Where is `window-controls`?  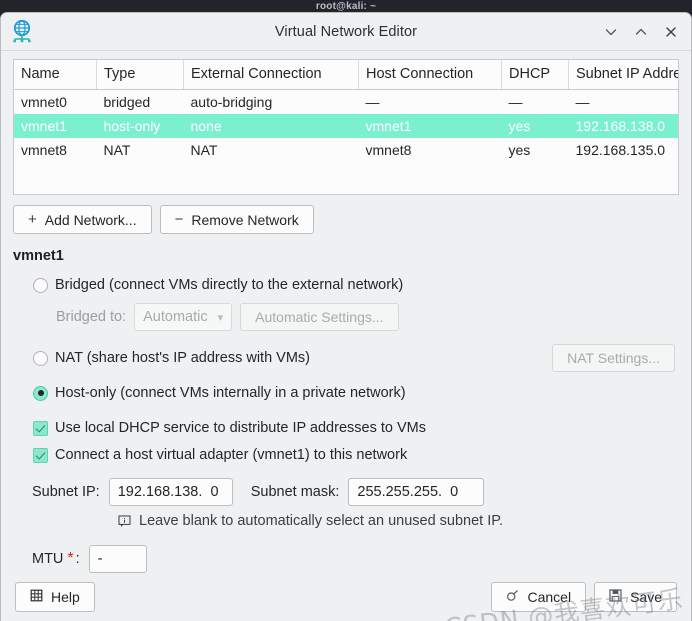
window-controls is located at coordinates (641, 31).